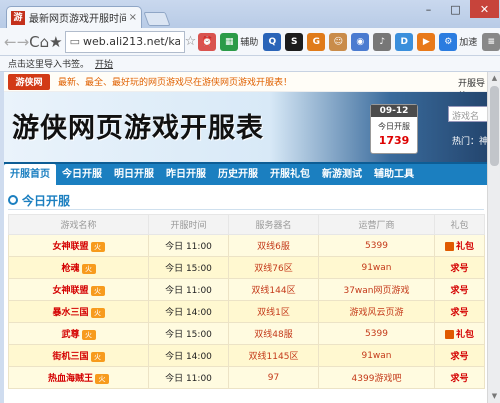 The width and height of the screenshot is (500, 403). What do you see at coordinates (30, 174) in the screenshot?
I see `nav-tab-0: 开服首页` at bounding box center [30, 174].